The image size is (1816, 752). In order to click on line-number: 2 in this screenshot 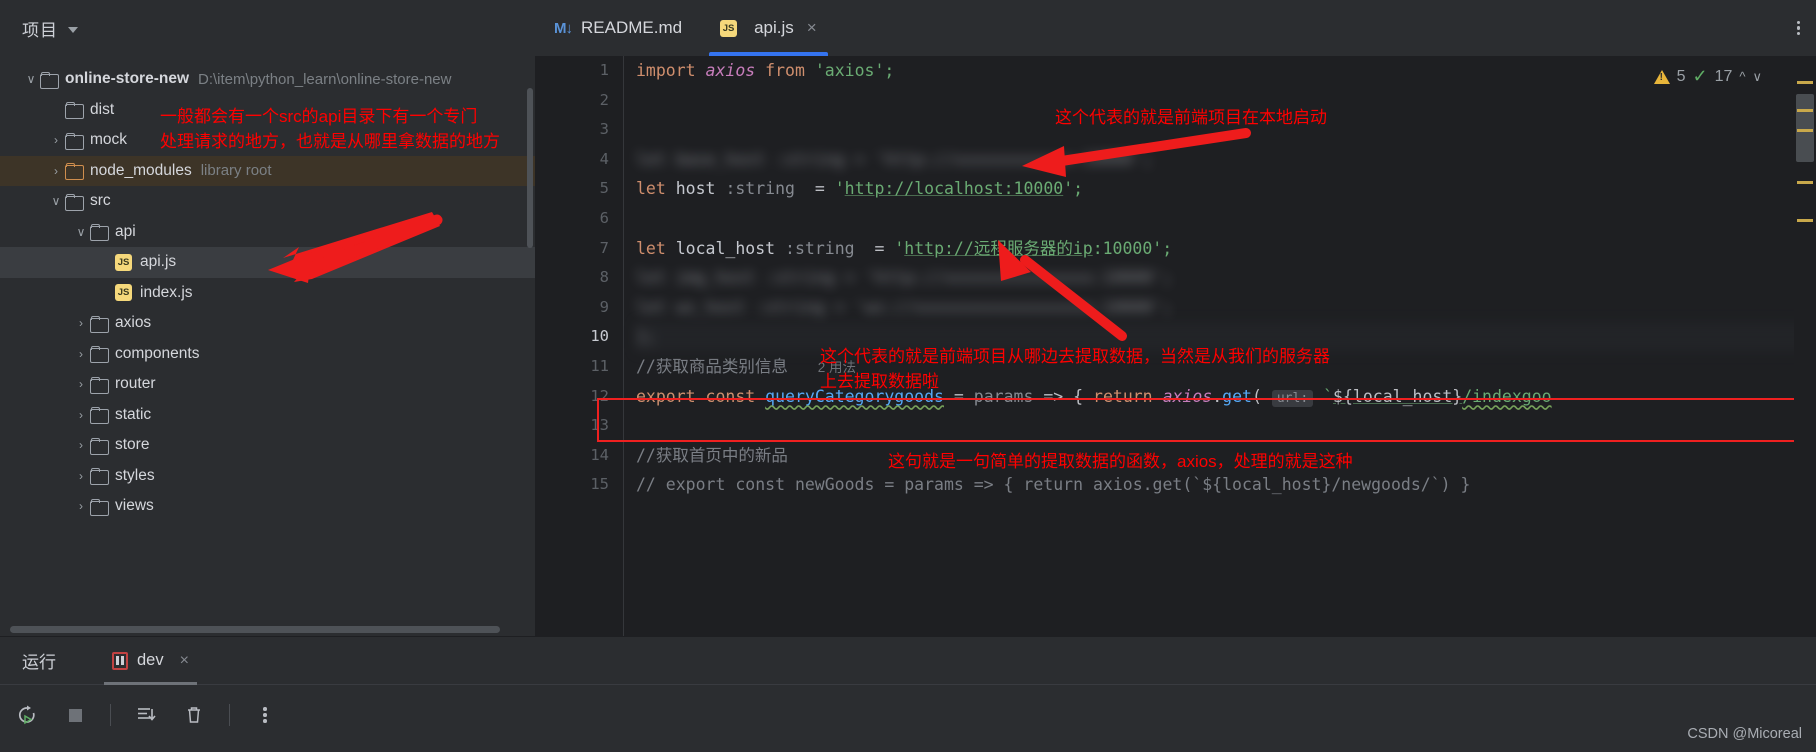, I will do `click(604, 99)`.